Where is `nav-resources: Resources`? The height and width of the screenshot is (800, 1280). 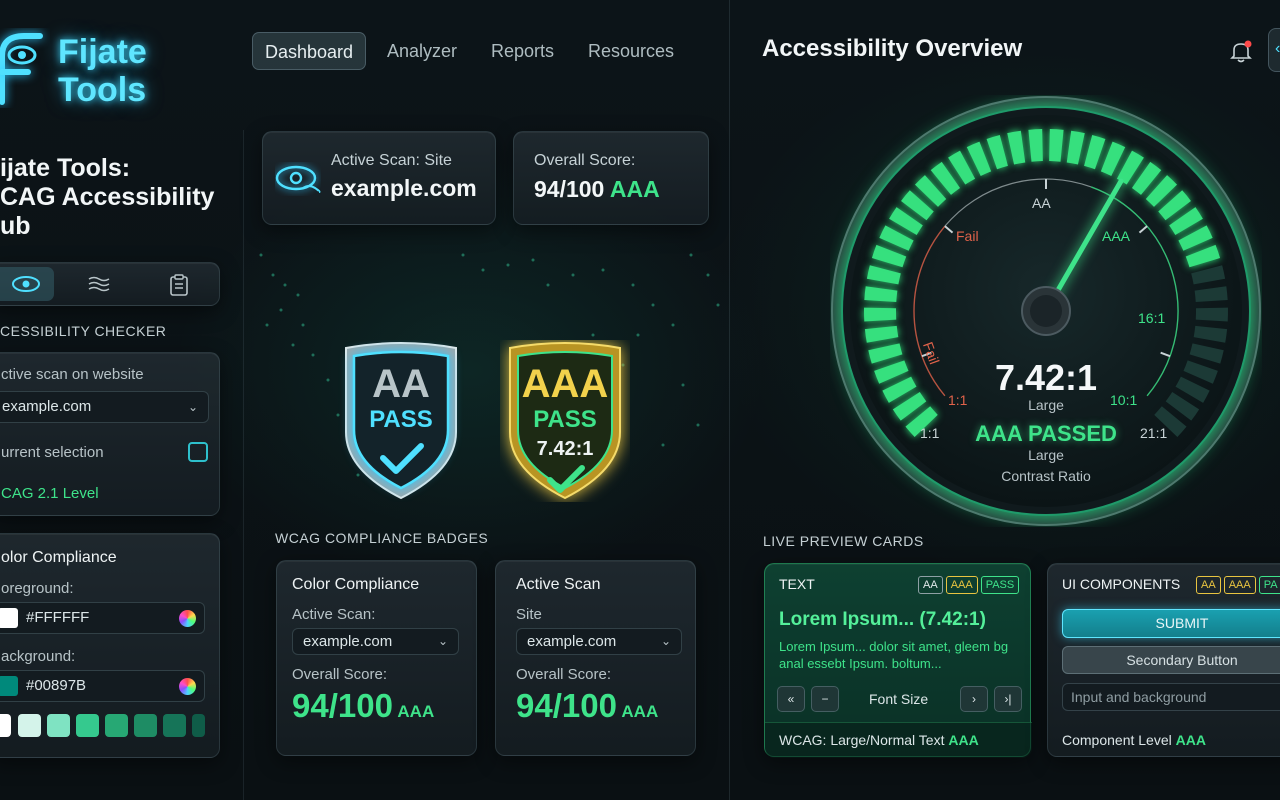
nav-resources: Resources is located at coordinates (631, 51).